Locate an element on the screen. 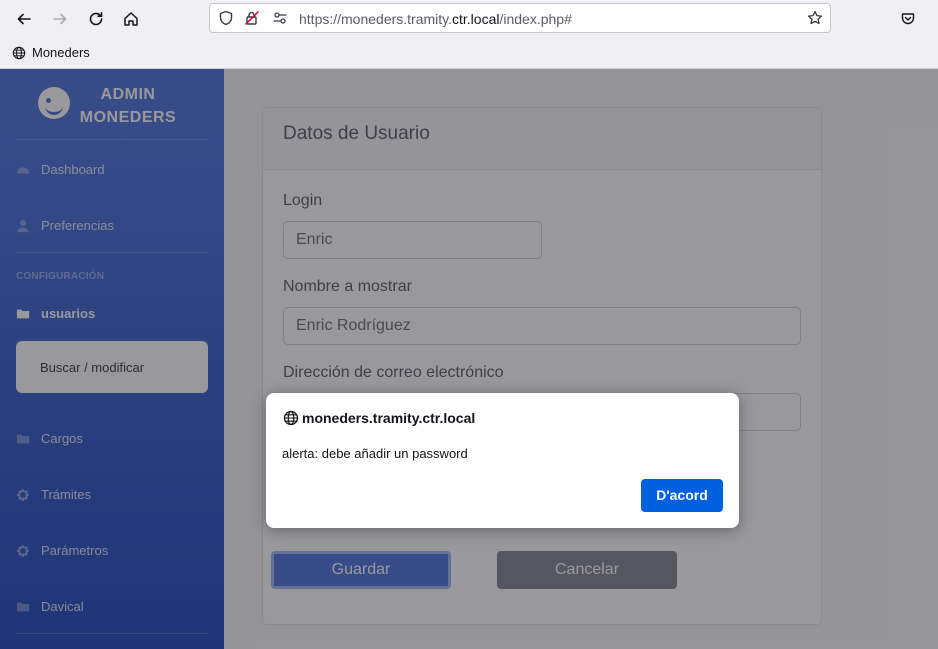 The height and width of the screenshot is (649, 938). shield-icon is located at coordinates (226, 18).